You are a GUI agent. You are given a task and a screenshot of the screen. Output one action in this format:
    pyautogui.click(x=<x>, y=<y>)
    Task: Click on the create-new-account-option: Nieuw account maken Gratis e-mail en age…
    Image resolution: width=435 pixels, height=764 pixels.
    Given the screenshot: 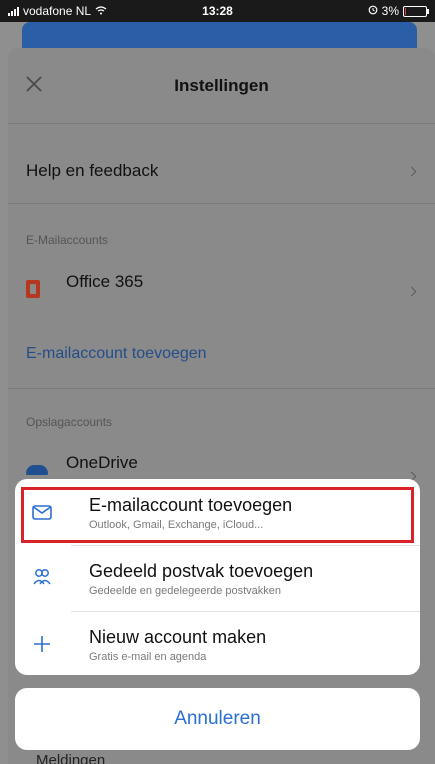 What is the action you would take?
    pyautogui.click(x=217, y=643)
    